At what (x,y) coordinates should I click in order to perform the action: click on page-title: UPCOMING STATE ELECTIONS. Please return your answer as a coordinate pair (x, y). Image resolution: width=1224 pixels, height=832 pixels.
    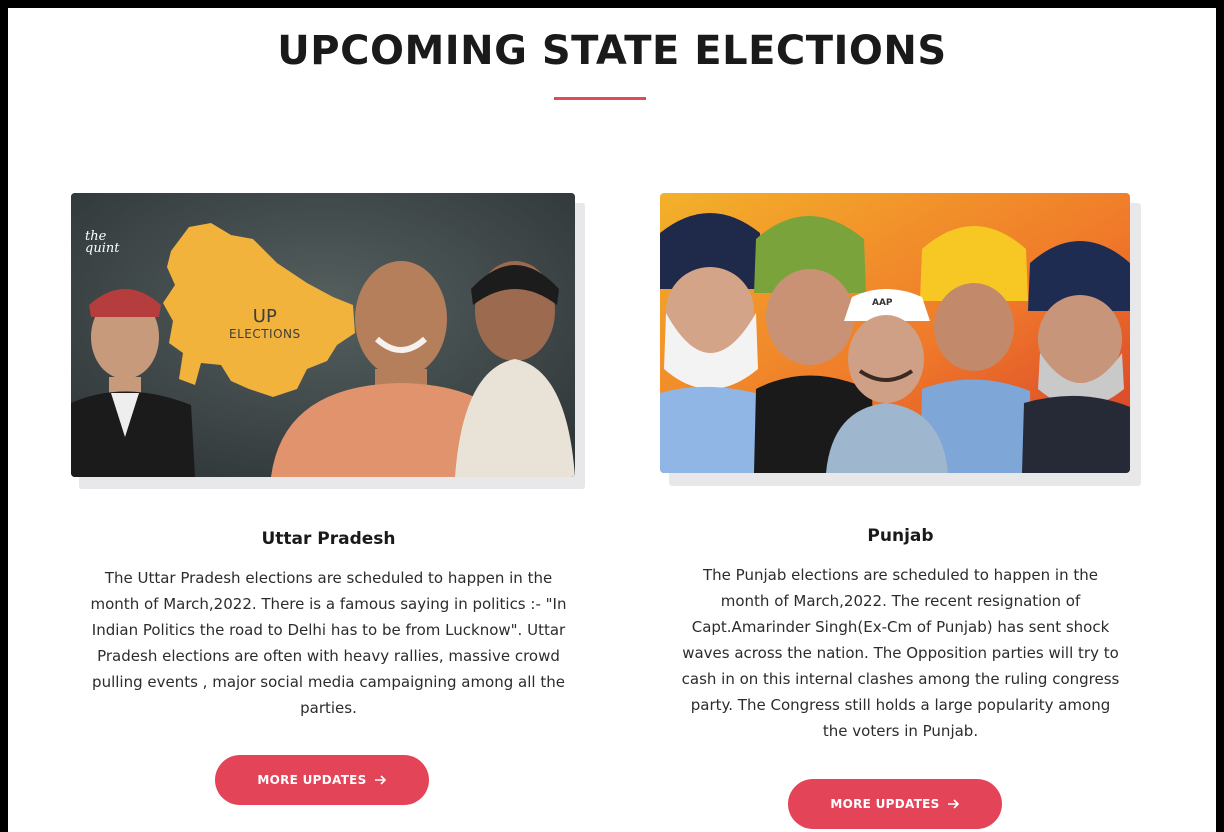
    Looking at the image, I should click on (612, 51).